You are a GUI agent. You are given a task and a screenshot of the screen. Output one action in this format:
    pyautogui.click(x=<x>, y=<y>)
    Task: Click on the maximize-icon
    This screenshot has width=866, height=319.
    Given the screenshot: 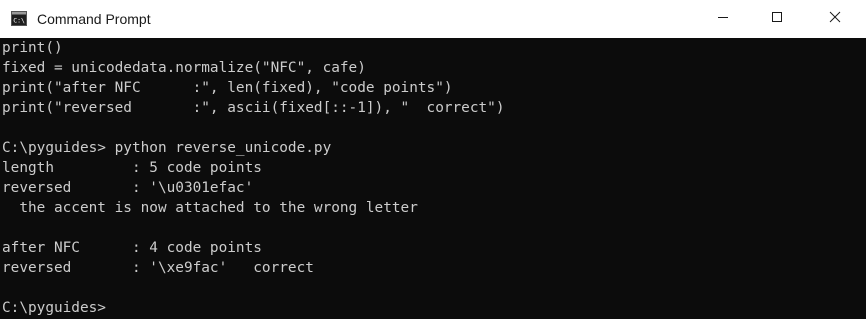 What is the action you would take?
    pyautogui.click(x=777, y=19)
    